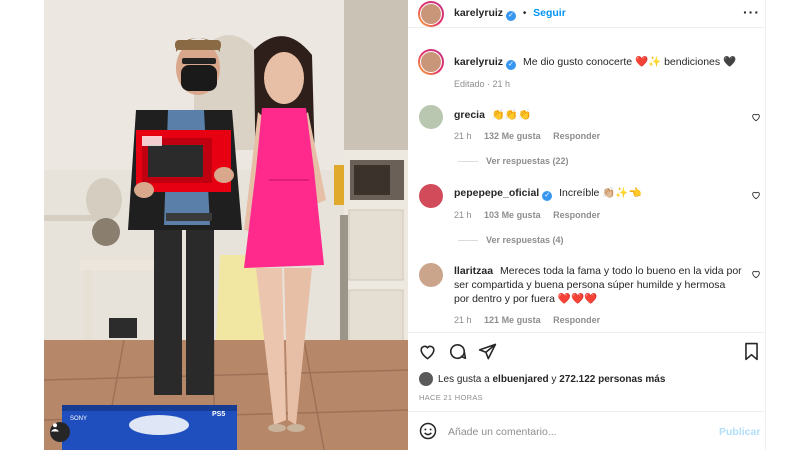 The height and width of the screenshot is (450, 800). Describe the element at coordinates (431, 62) in the screenshot. I see `caption-avatar` at that location.